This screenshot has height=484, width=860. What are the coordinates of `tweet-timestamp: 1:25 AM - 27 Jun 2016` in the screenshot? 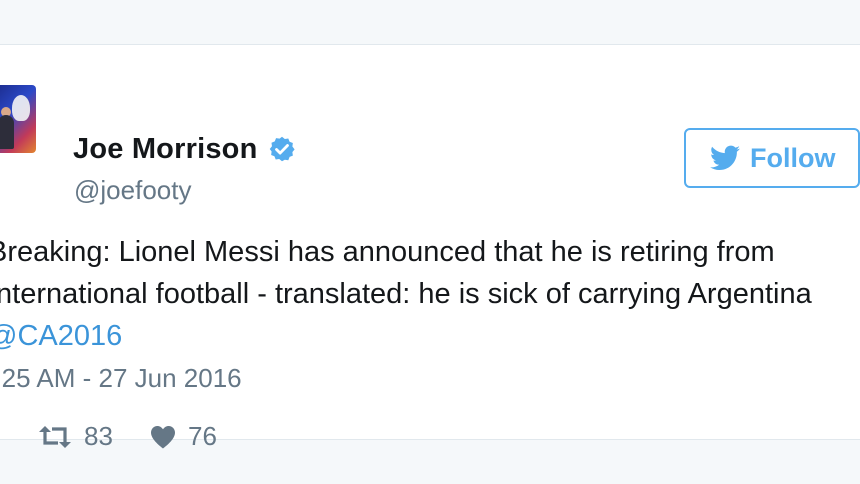 It's located at (121, 378).